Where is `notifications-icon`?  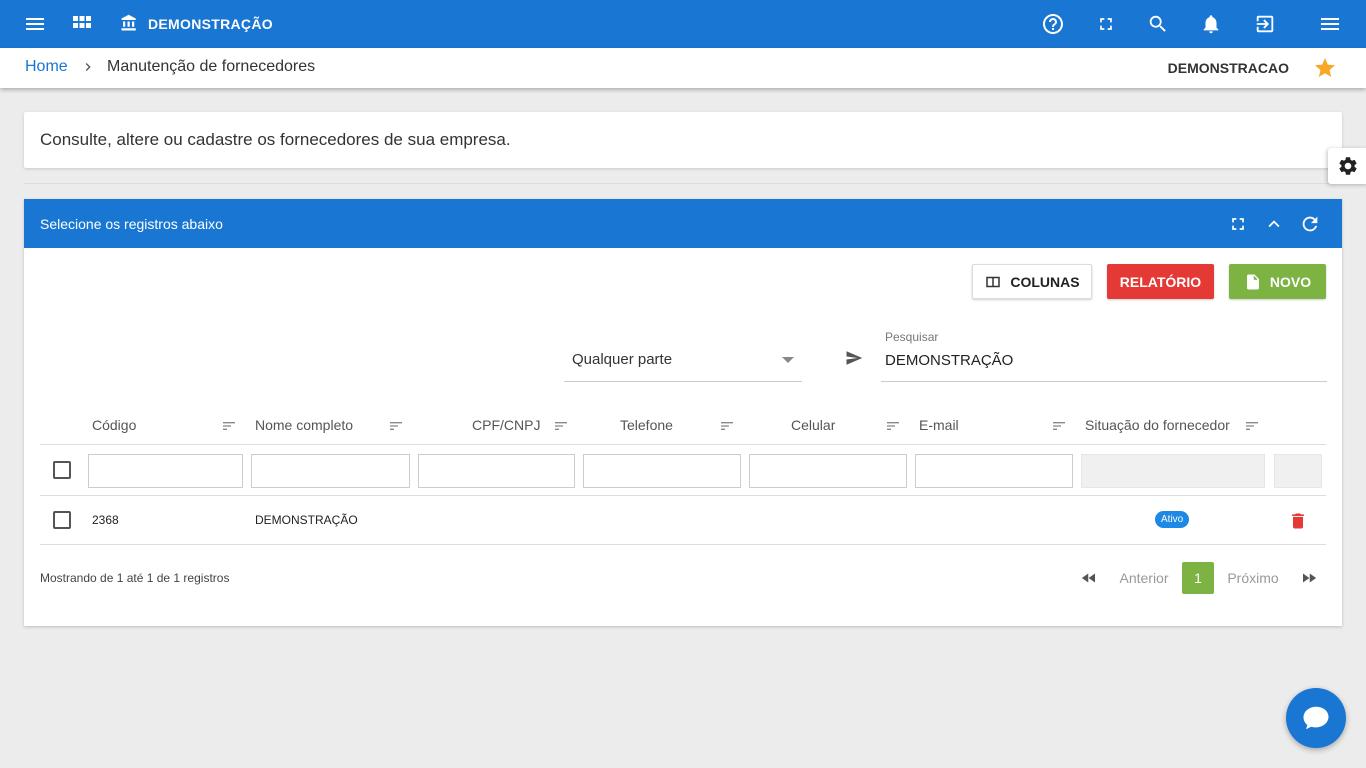
notifications-icon is located at coordinates (1211, 24).